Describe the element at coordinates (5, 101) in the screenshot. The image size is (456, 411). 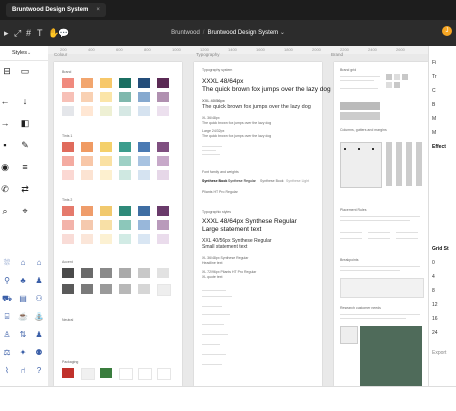
I see `arrow-left-icon: ←` at that location.